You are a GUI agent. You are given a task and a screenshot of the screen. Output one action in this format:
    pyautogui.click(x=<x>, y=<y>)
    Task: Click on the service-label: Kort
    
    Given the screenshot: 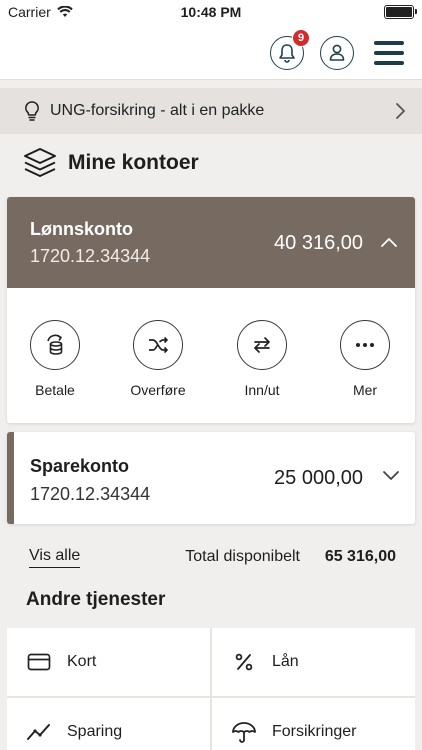 What is the action you would take?
    pyautogui.click(x=82, y=661)
    